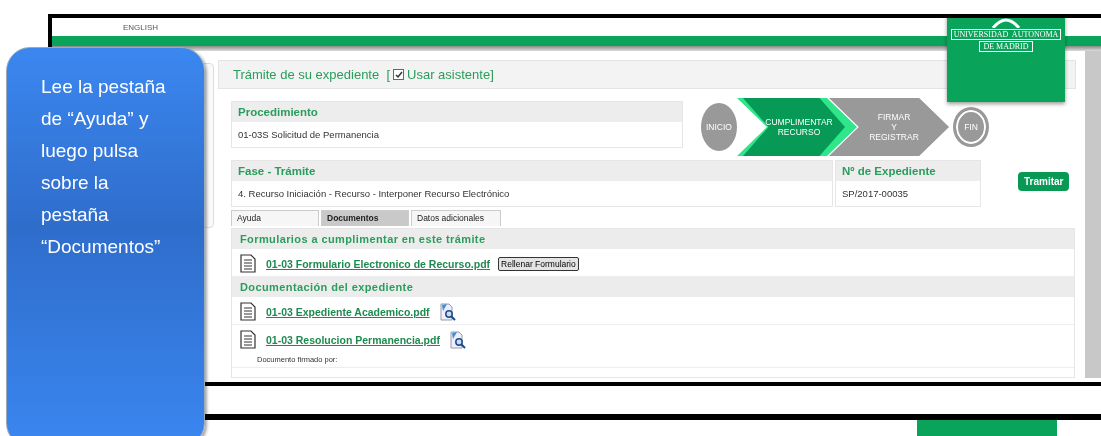 This screenshot has width=1101, height=436. What do you see at coordinates (348, 311) in the screenshot?
I see `document-link: 01-03 Expediente Academico.pdf` at bounding box center [348, 311].